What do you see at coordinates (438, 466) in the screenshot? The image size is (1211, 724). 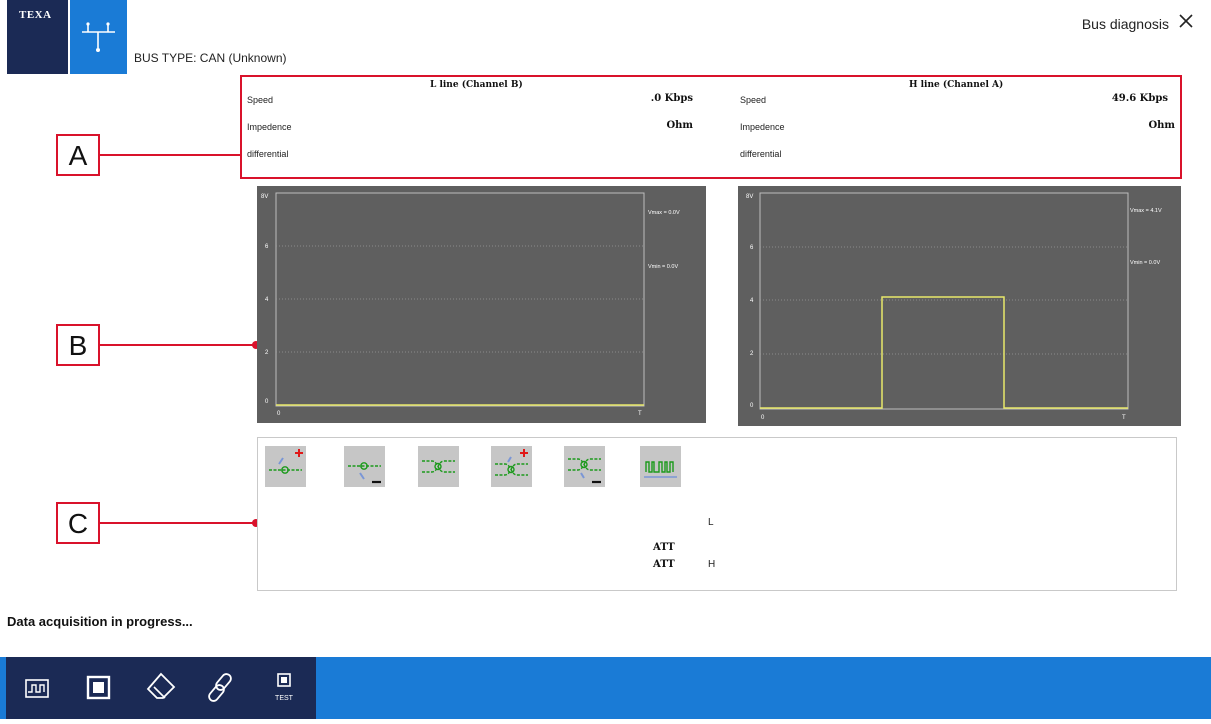 I see `connect-lines-icon` at bounding box center [438, 466].